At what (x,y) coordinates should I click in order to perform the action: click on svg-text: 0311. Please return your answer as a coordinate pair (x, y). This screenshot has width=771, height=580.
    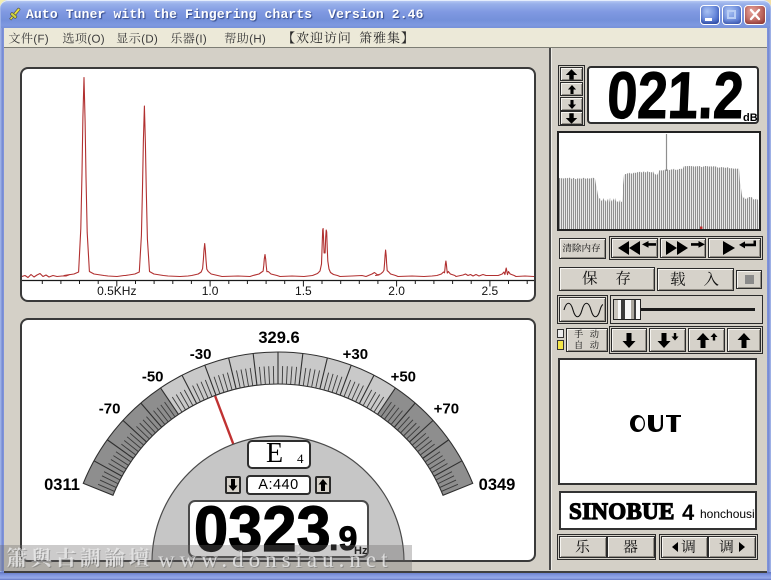
    Looking at the image, I should click on (62, 485).